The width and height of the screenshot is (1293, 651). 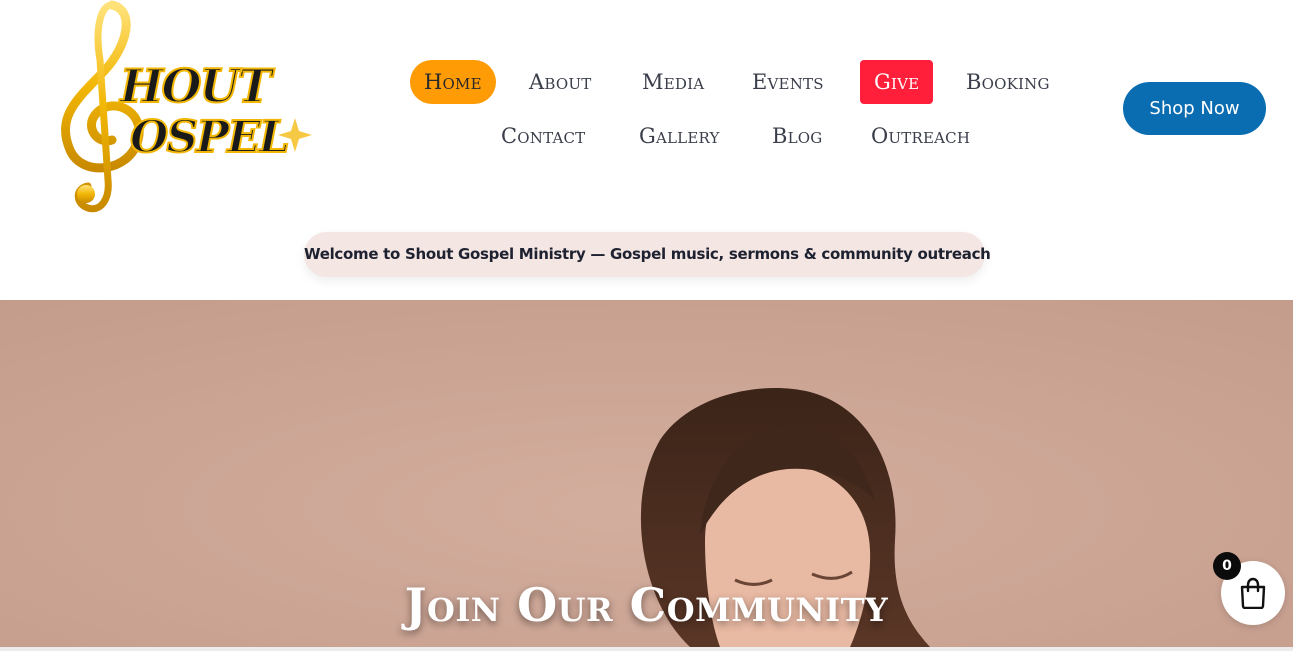 I want to click on shopping-bag-icon, so click(x=1253, y=593).